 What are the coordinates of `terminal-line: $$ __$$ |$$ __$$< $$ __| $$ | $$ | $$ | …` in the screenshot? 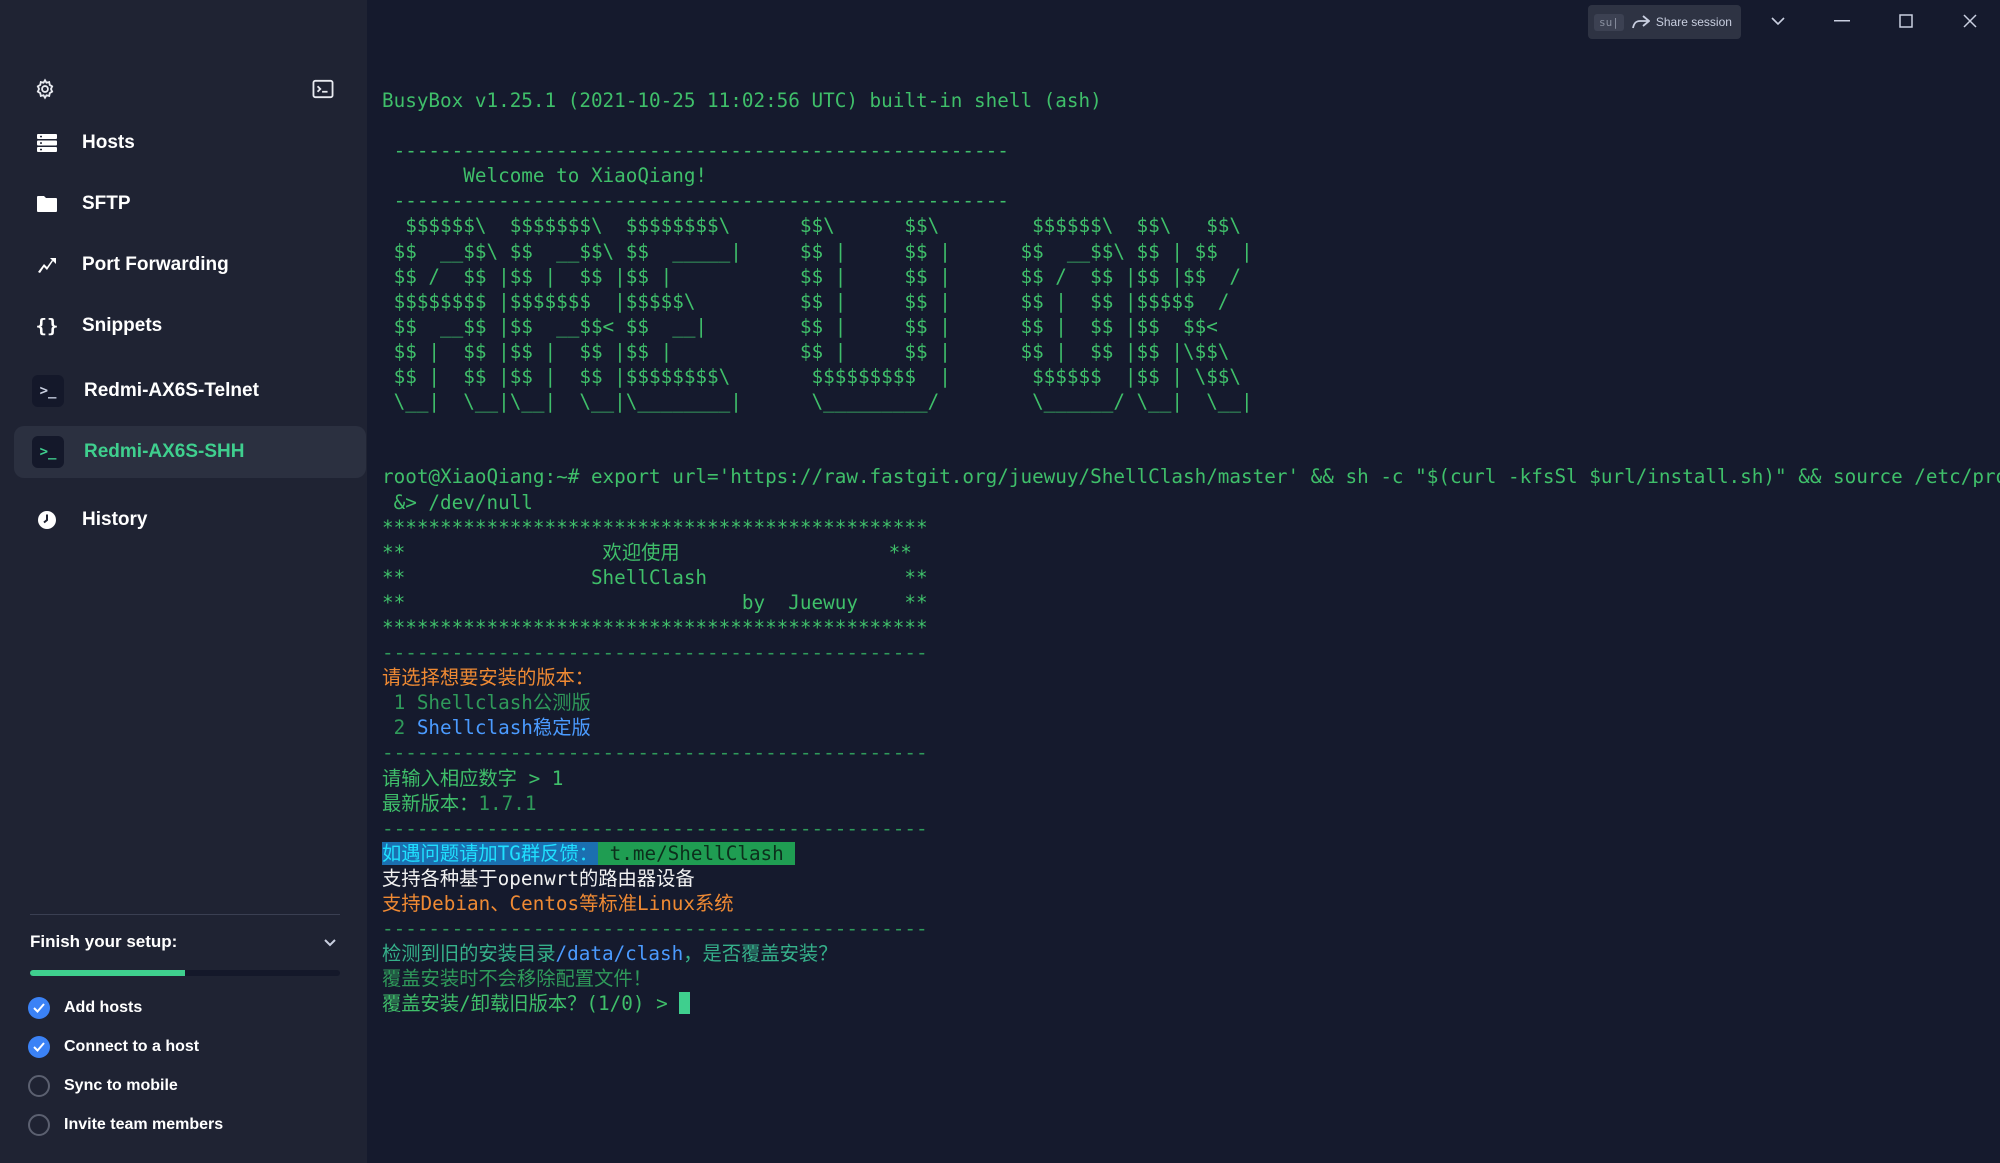 It's located at (1187, 326).